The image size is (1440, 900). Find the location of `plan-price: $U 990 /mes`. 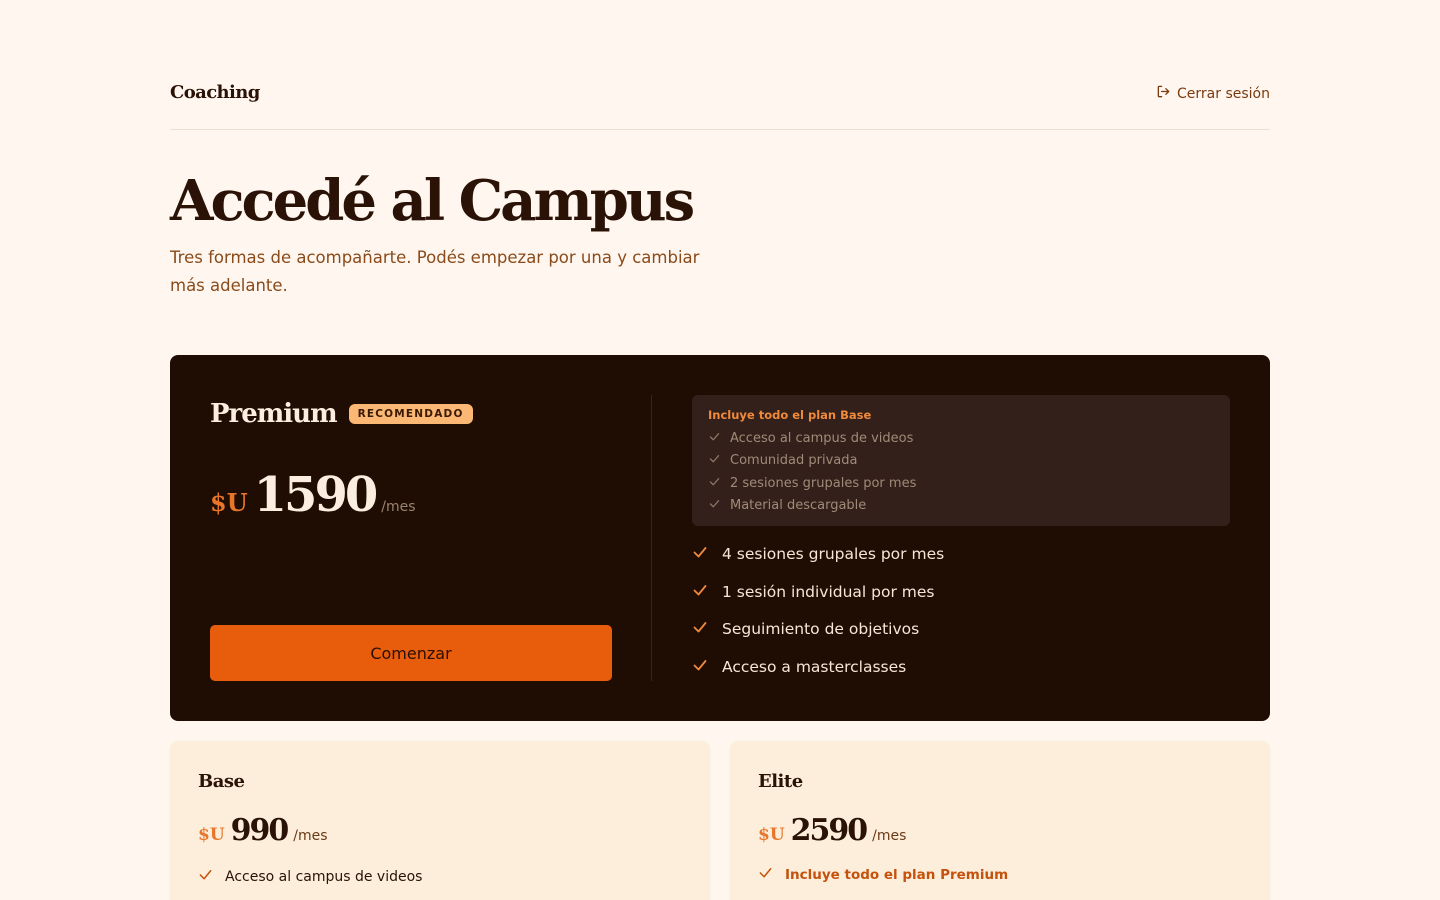

plan-price: $U 990 /mes is located at coordinates (263, 830).